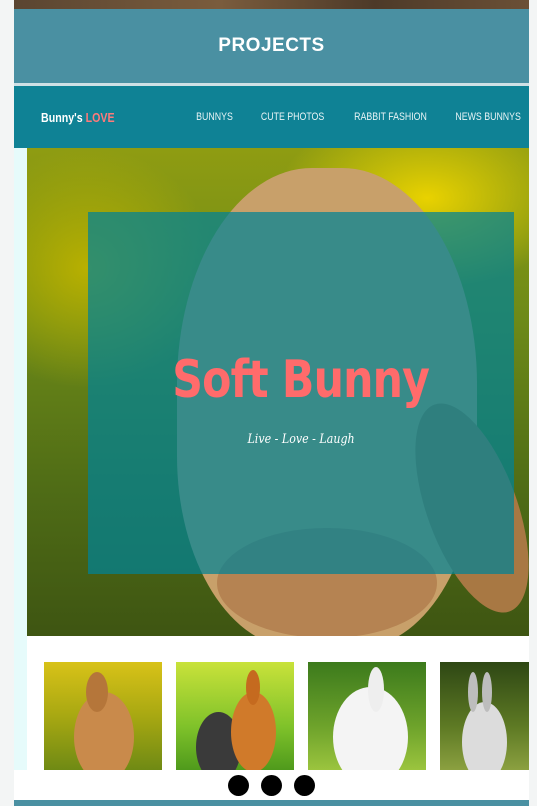  I want to click on hero-subtitle: Live - Love - Laugh, so click(301, 439).